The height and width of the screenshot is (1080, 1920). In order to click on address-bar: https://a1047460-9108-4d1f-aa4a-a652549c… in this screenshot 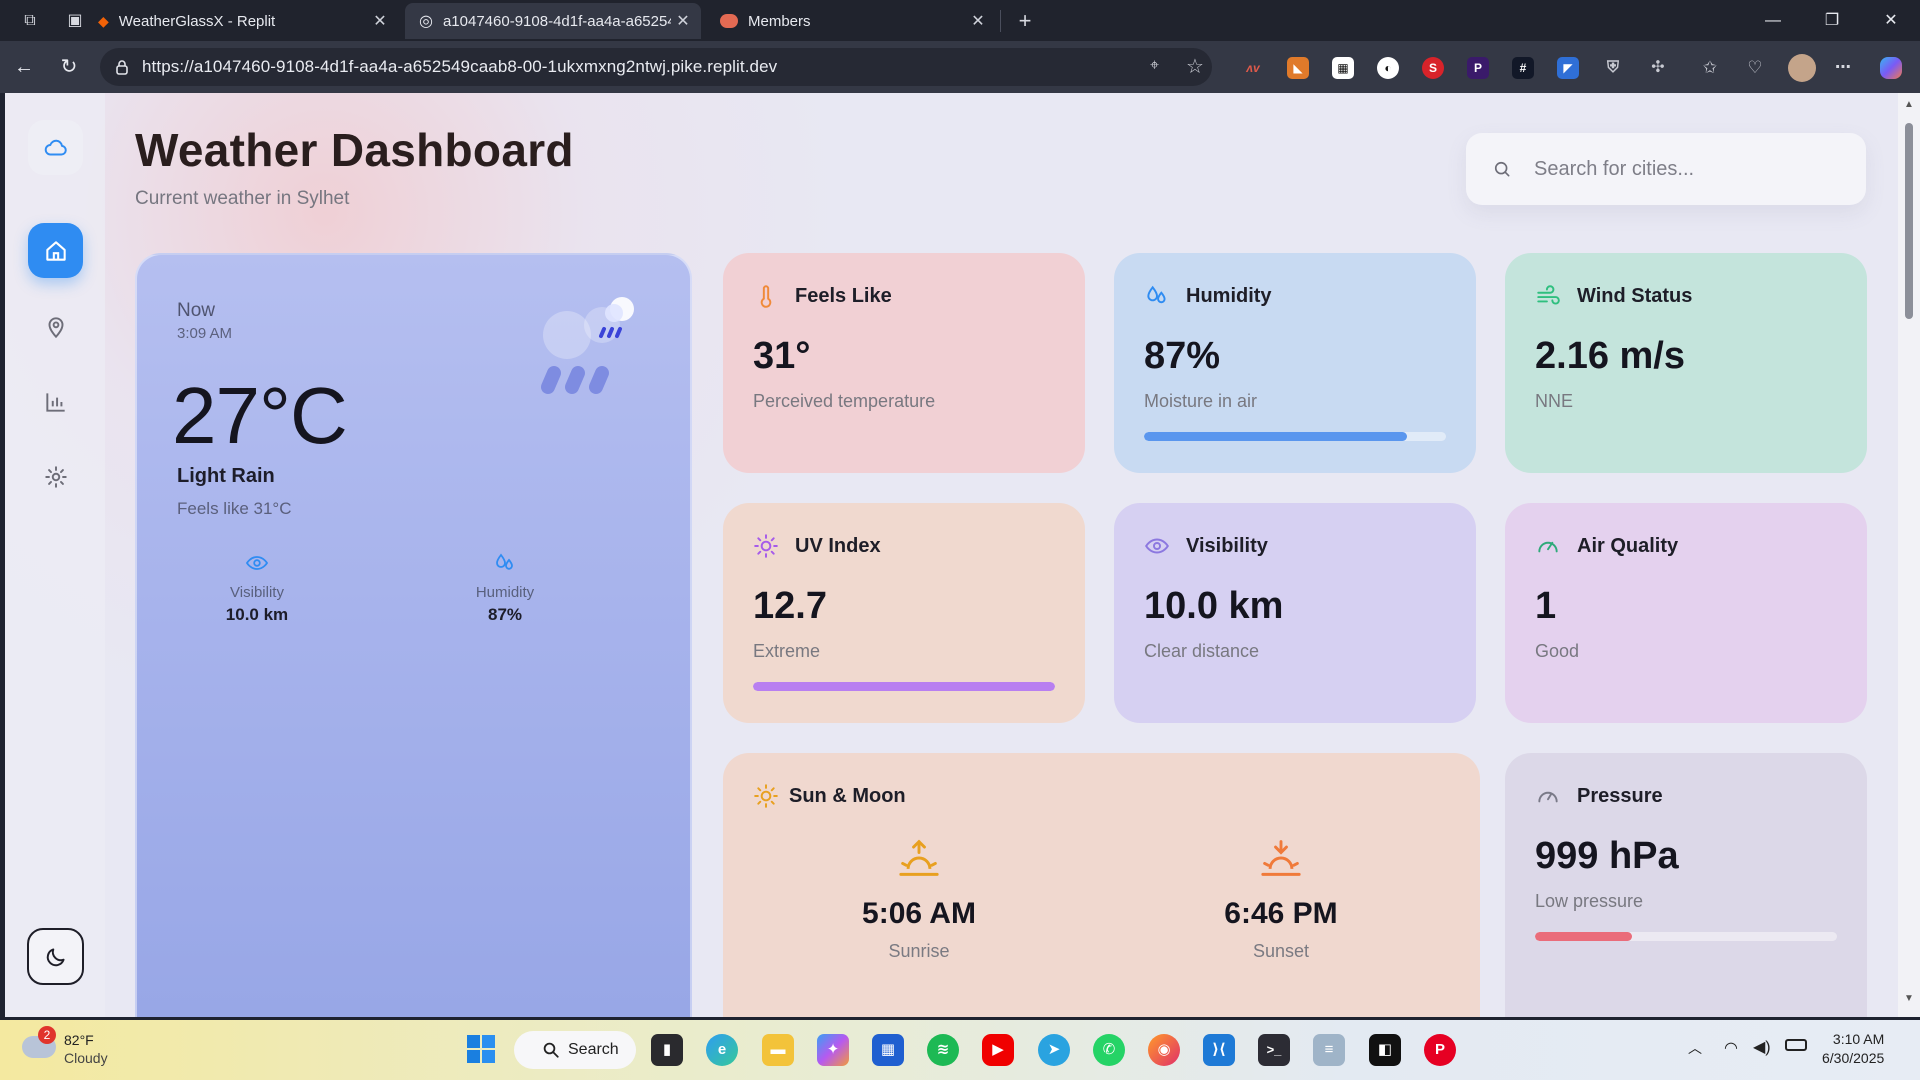, I will do `click(656, 67)`.